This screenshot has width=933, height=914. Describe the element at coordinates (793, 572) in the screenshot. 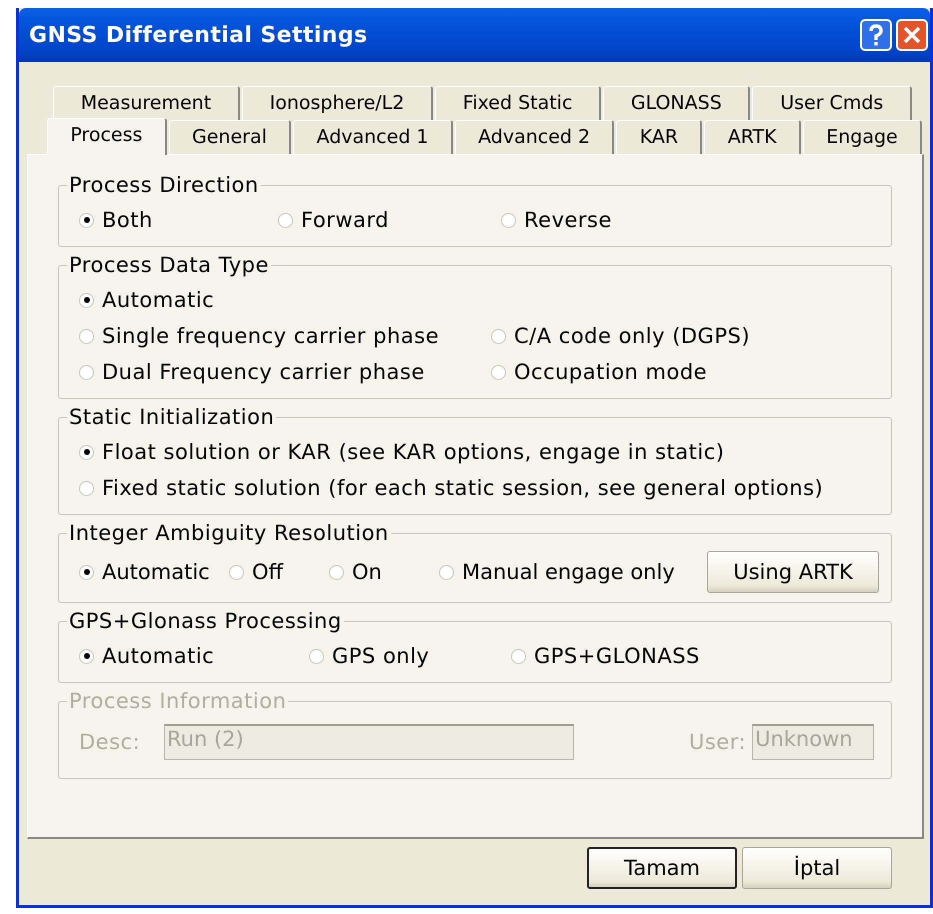

I see `using-artk-button: Using ARTK` at that location.